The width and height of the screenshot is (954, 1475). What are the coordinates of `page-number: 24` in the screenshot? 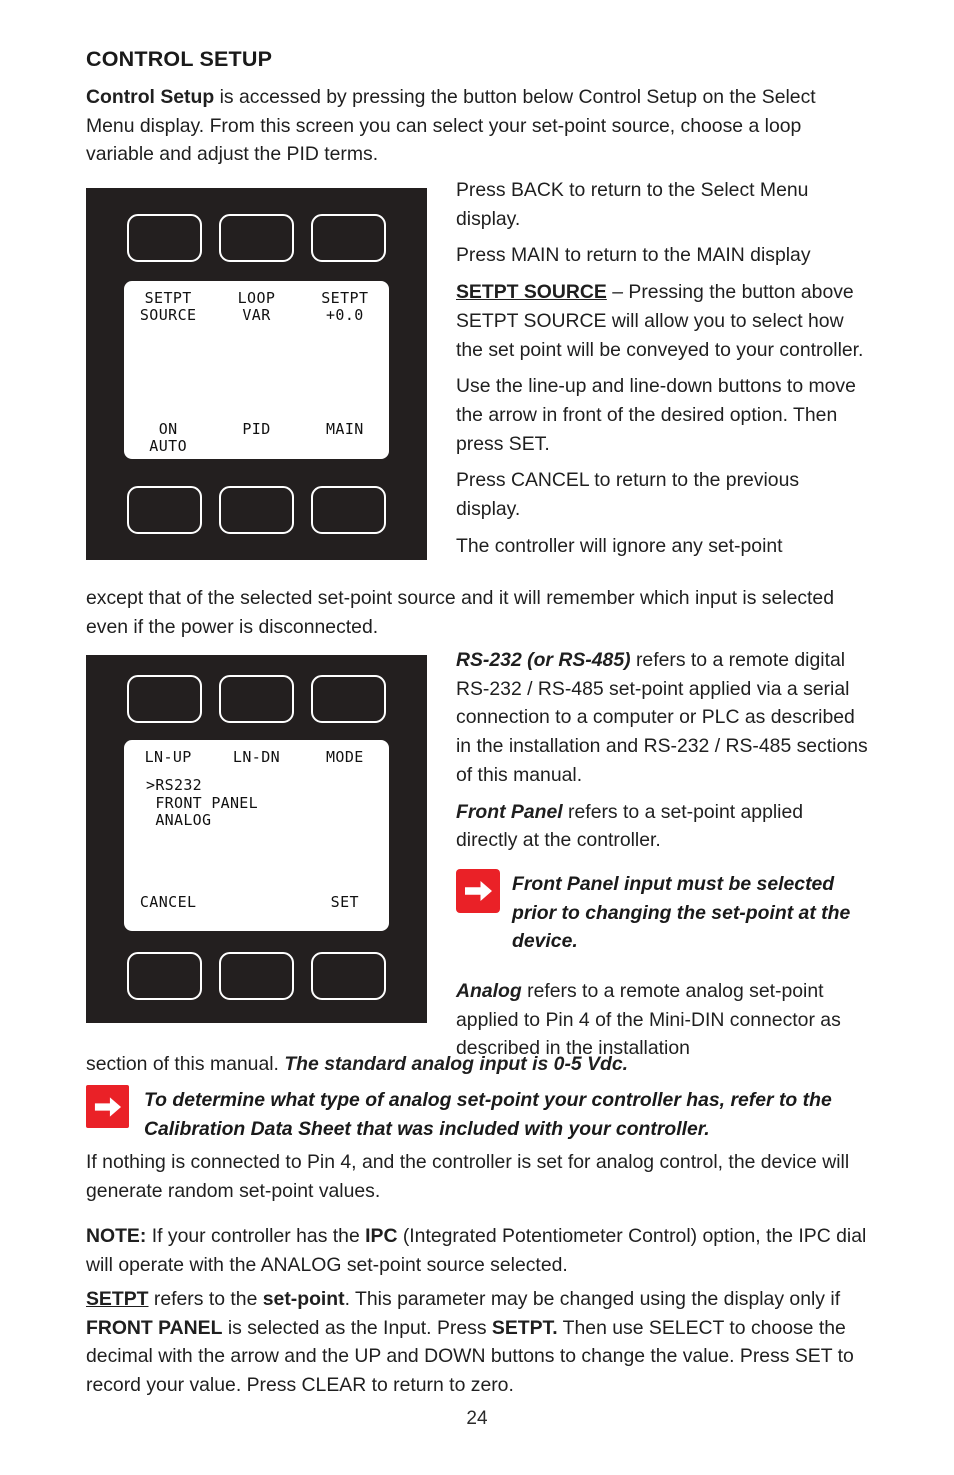 It's located at (477, 1418).